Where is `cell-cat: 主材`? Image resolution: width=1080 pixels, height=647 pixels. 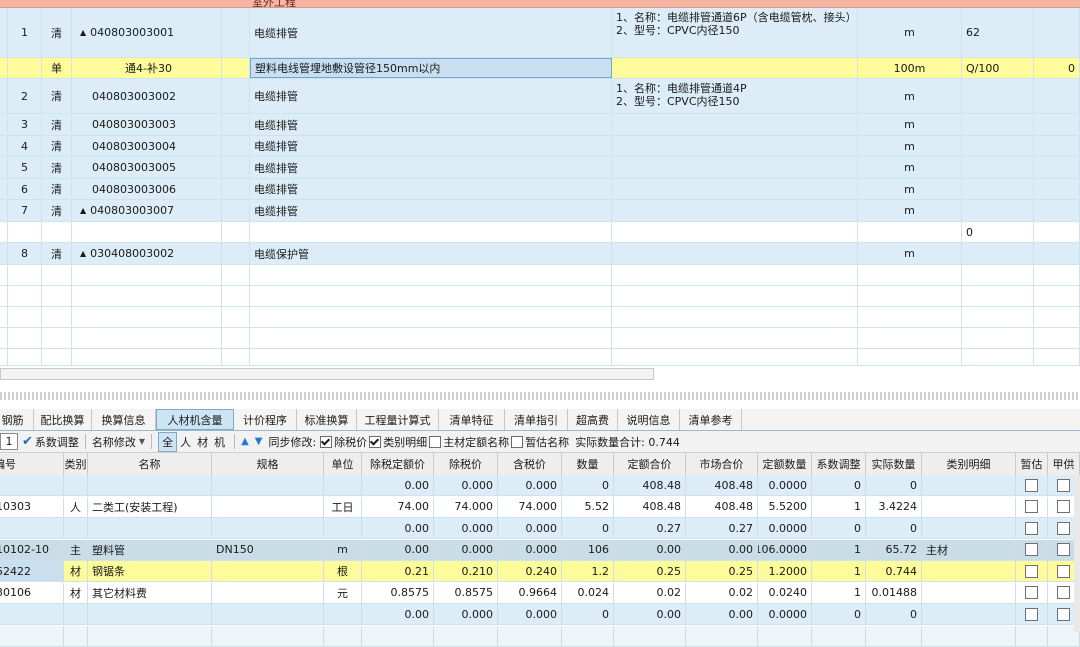 cell-cat: 主材 is located at coordinates (969, 549).